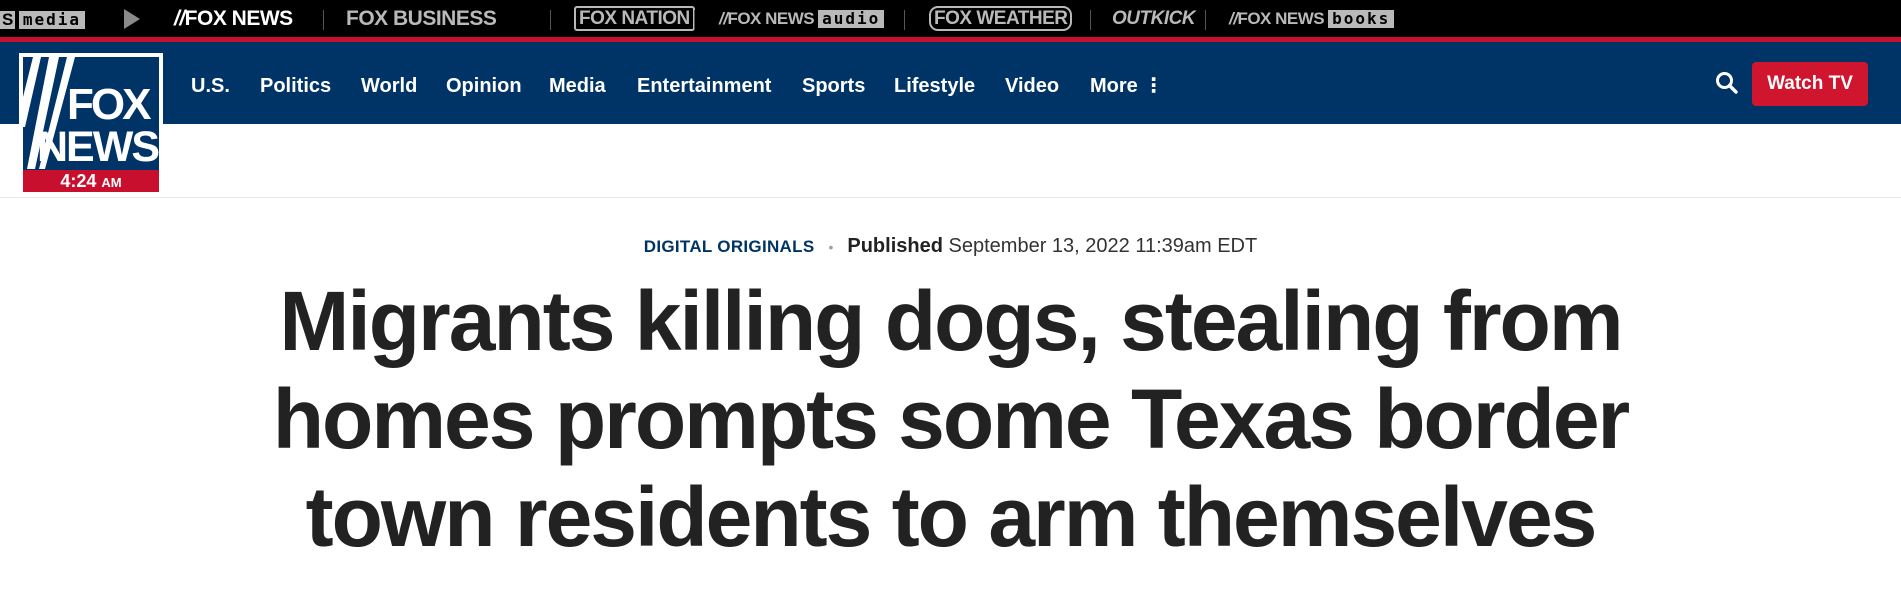  What do you see at coordinates (210, 86) in the screenshot?
I see `nav-link-us: U.S.` at bounding box center [210, 86].